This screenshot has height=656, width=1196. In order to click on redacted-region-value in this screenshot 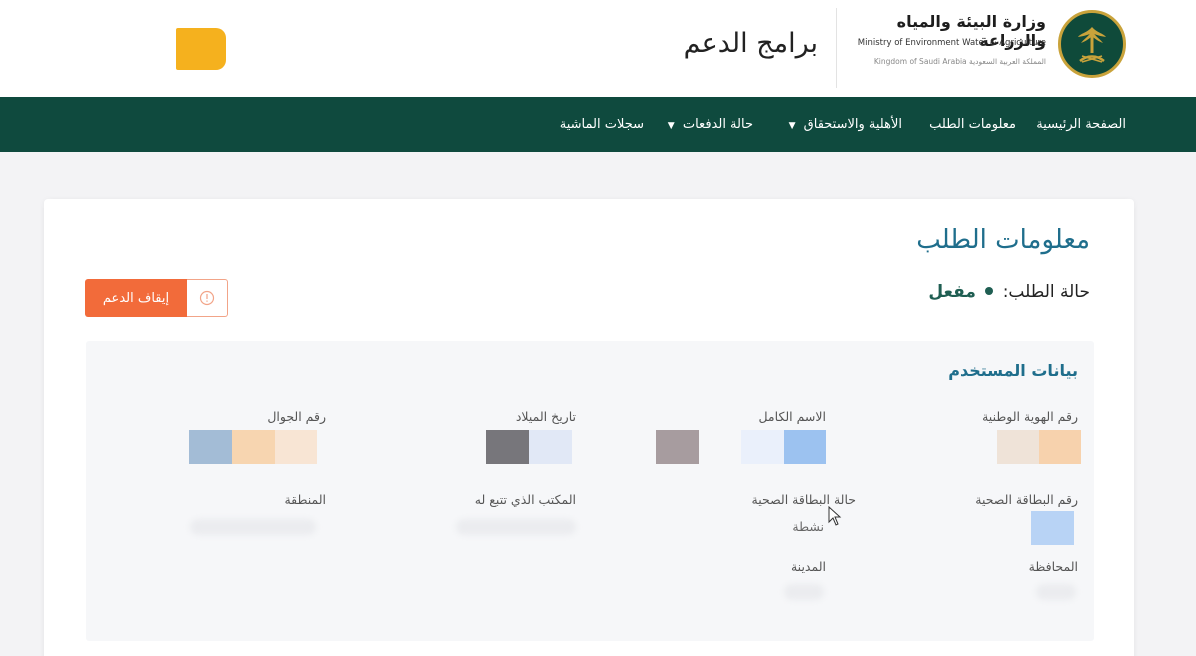, I will do `click(253, 527)`.